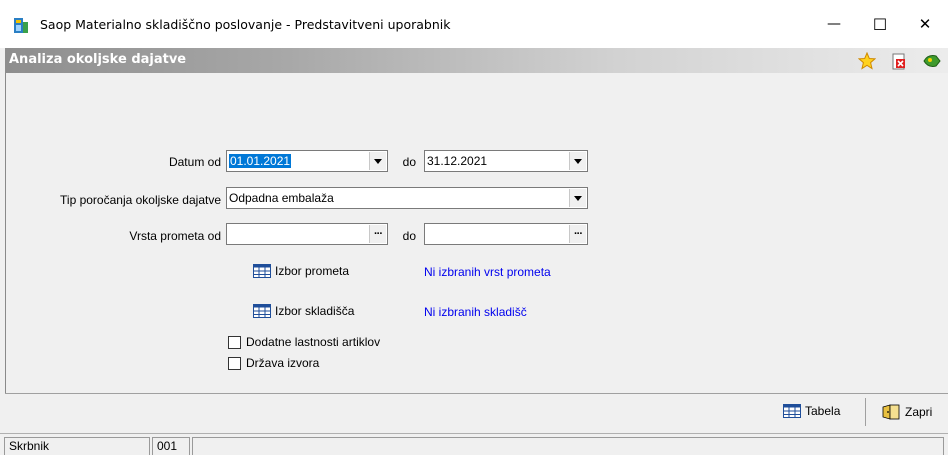  Describe the element at coordinates (21, 25) in the screenshot. I see `app-icon` at that location.